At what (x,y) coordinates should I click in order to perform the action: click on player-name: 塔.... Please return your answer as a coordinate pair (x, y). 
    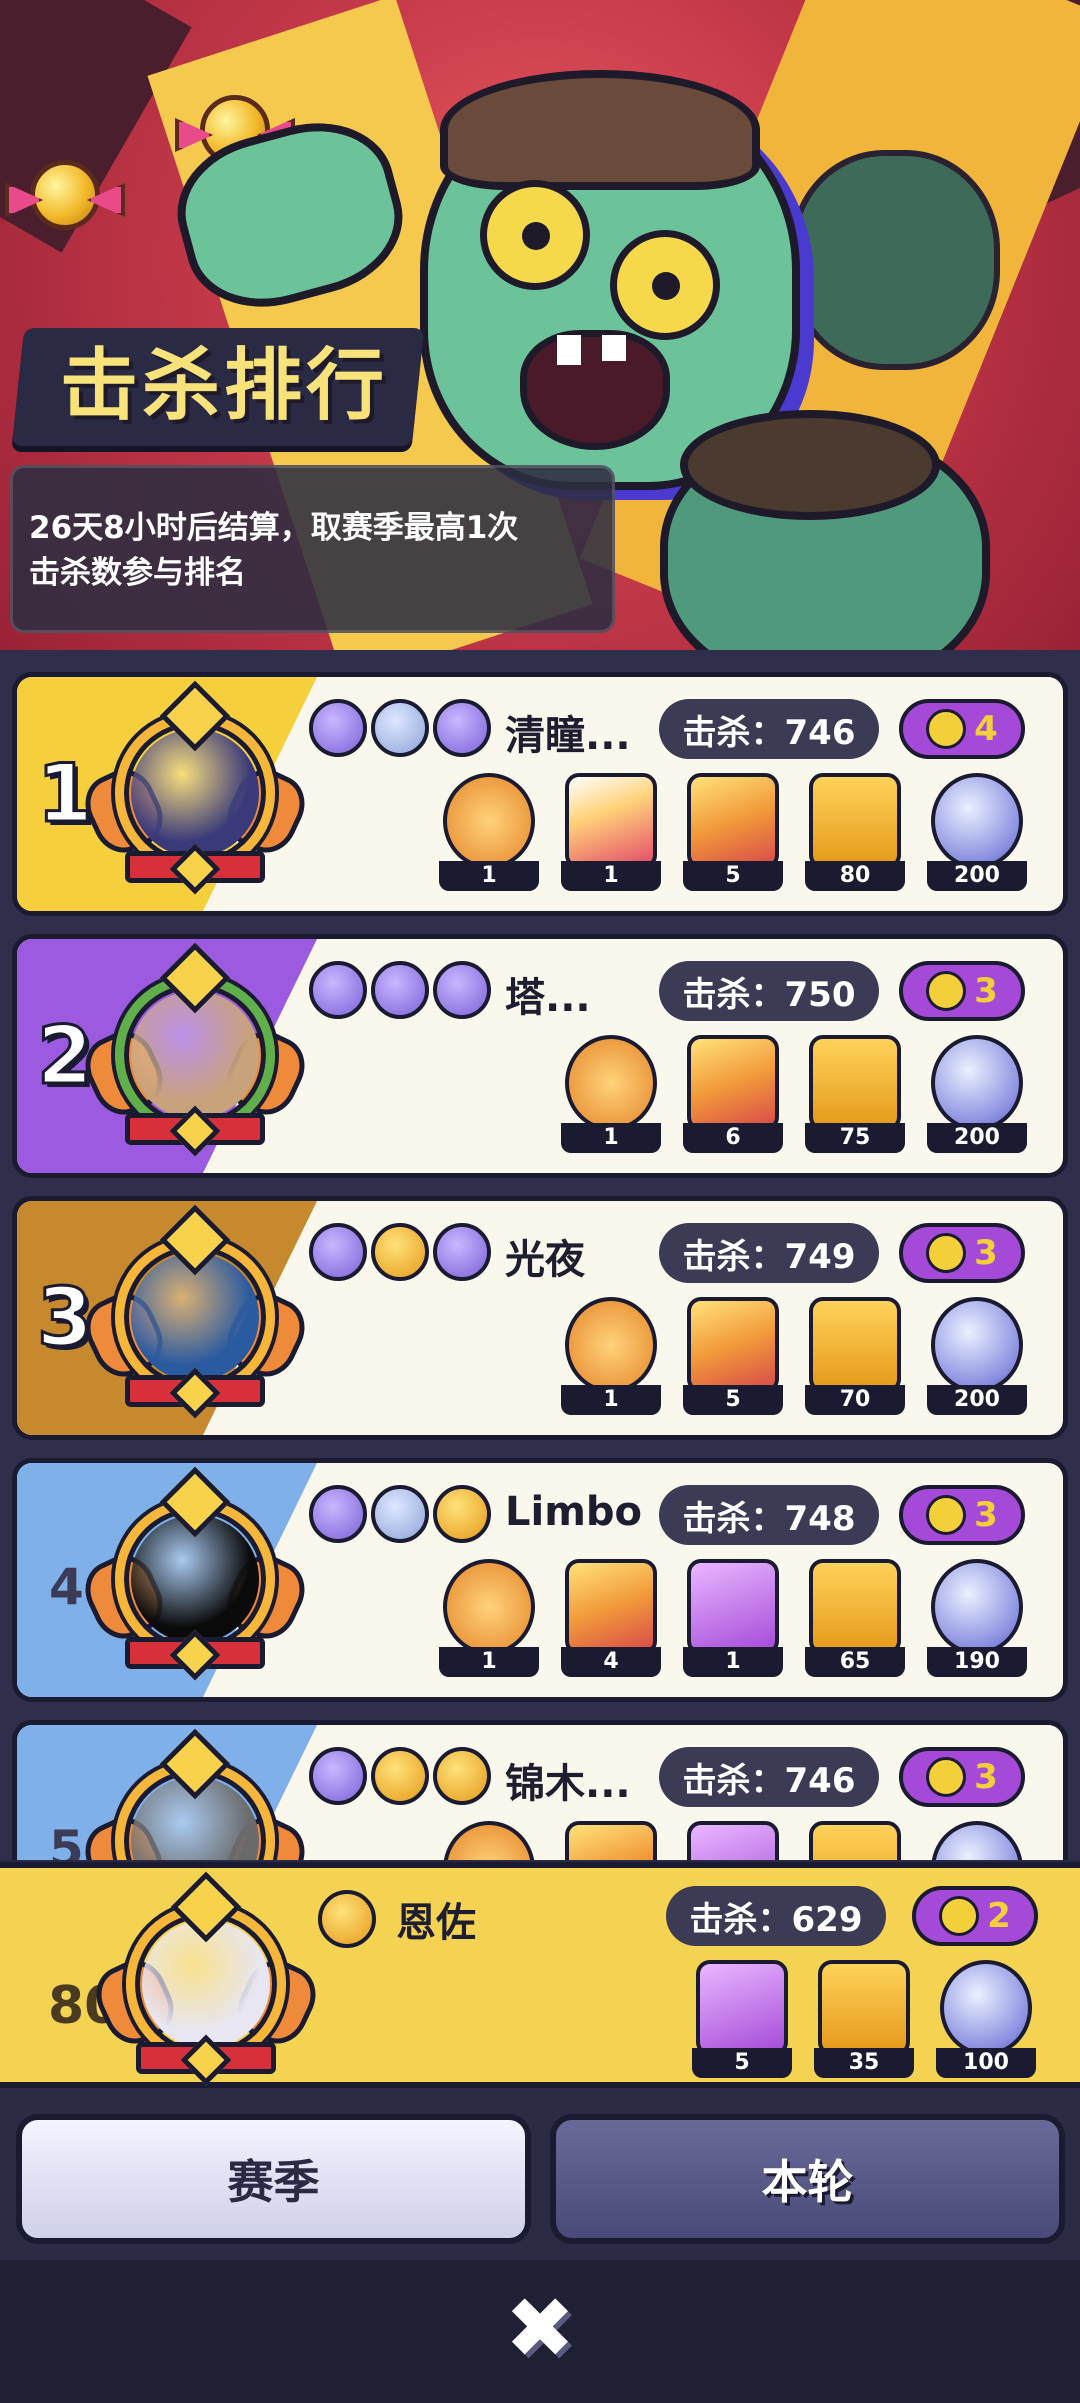
    Looking at the image, I should click on (548, 998).